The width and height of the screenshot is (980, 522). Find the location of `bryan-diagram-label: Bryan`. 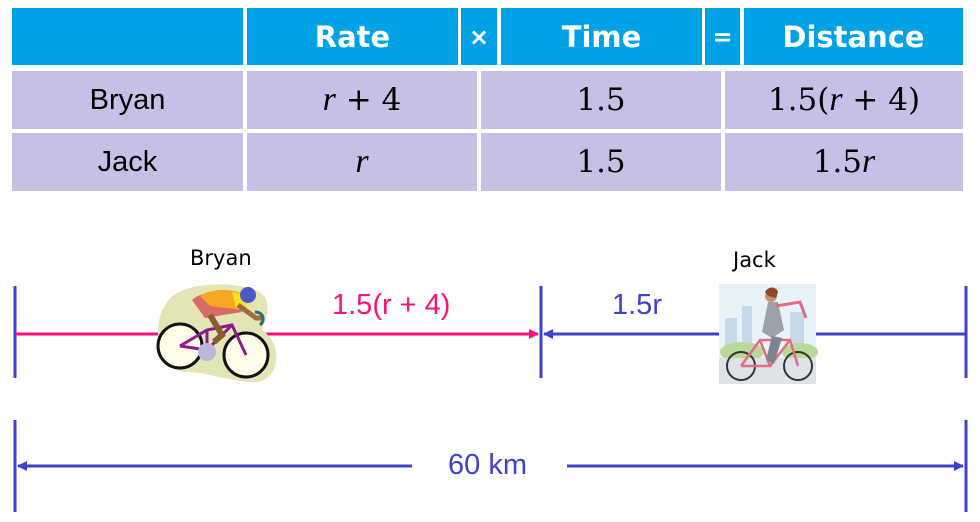

bryan-diagram-label: Bryan is located at coordinates (221, 258).